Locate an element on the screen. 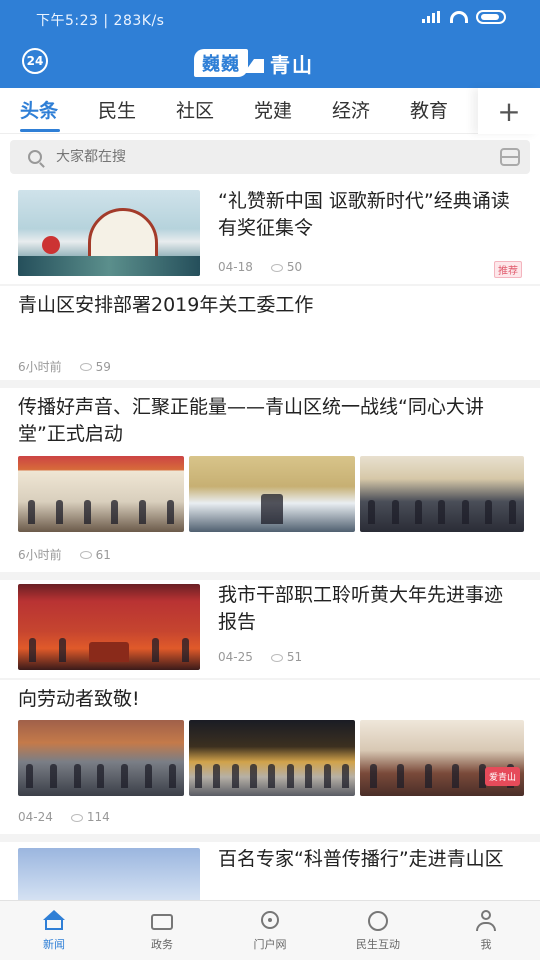 The width and height of the screenshot is (540, 960). nav-interaction: 民生互动 is located at coordinates (378, 930).